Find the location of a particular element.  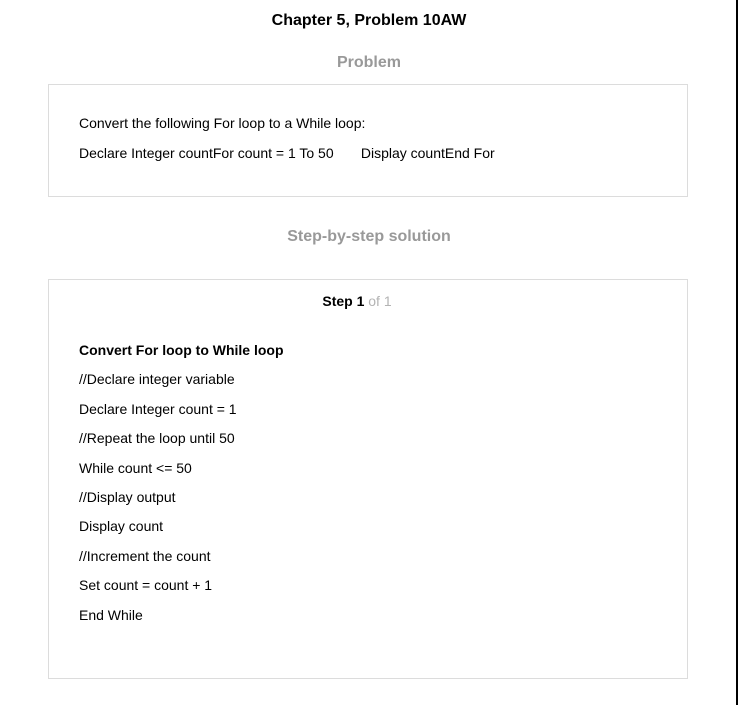

solution-line: //Declare integer variable is located at coordinates (157, 379).